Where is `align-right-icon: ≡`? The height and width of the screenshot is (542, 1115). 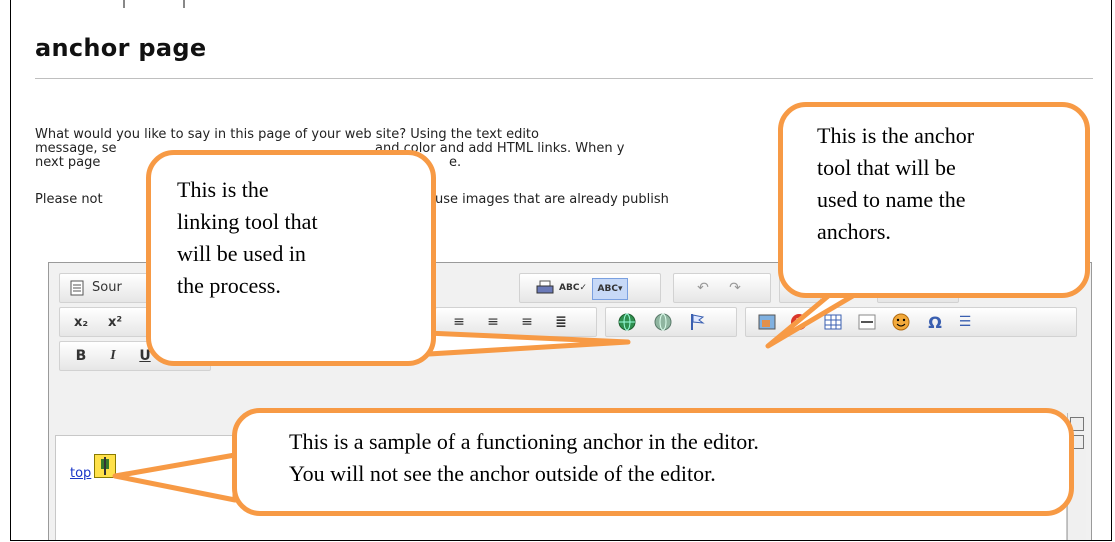 align-right-icon: ≡ is located at coordinates (527, 322).